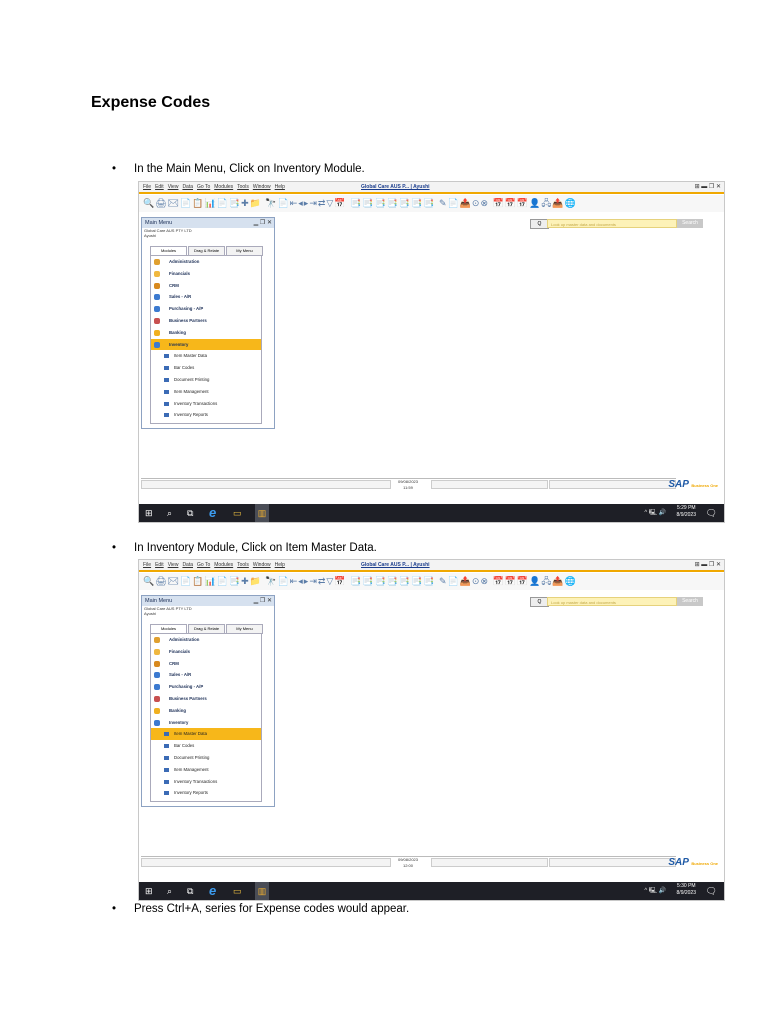 This screenshot has height=1024, width=768. Describe the element at coordinates (180, 651) in the screenshot. I see `module-label: Financials` at that location.